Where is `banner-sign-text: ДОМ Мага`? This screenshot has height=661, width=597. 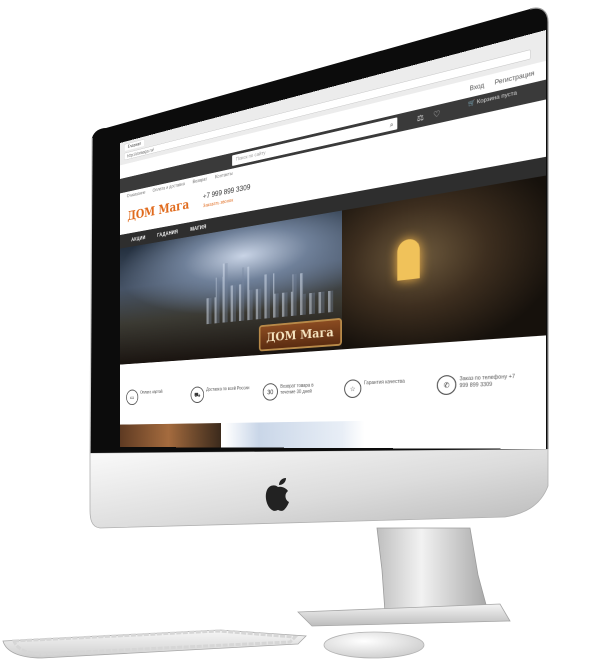
banner-sign-text: ДОМ Мага is located at coordinates (300, 335).